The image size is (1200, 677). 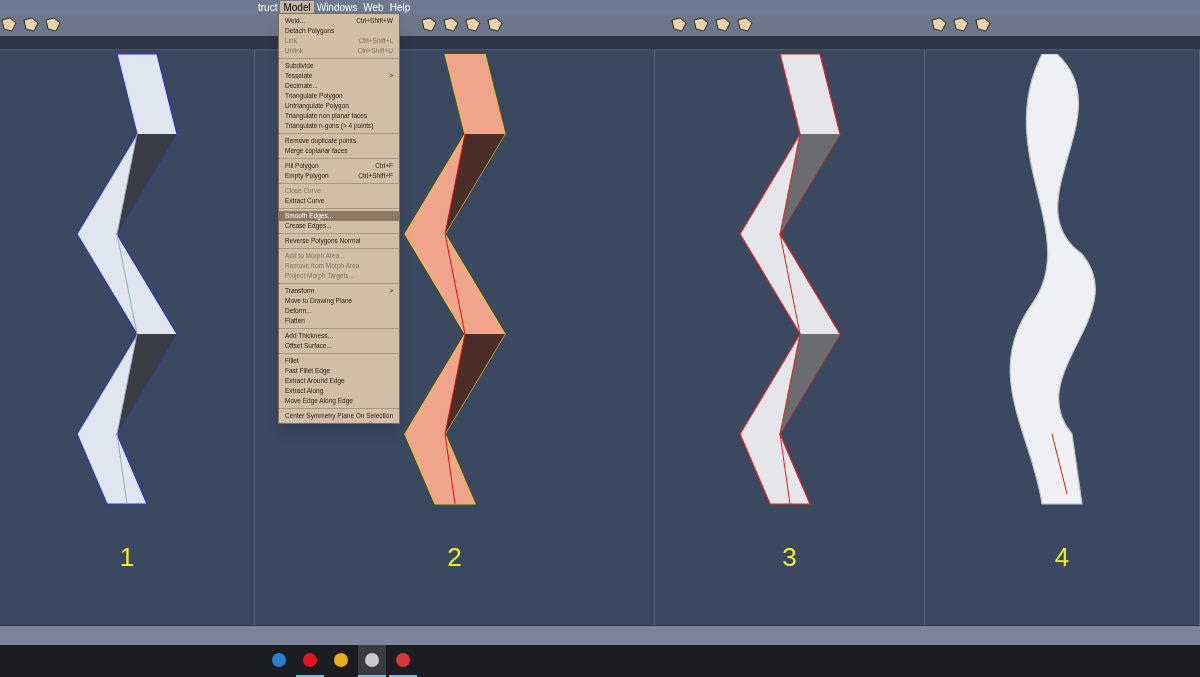 I want to click on viewport-number: 3, so click(x=789, y=557).